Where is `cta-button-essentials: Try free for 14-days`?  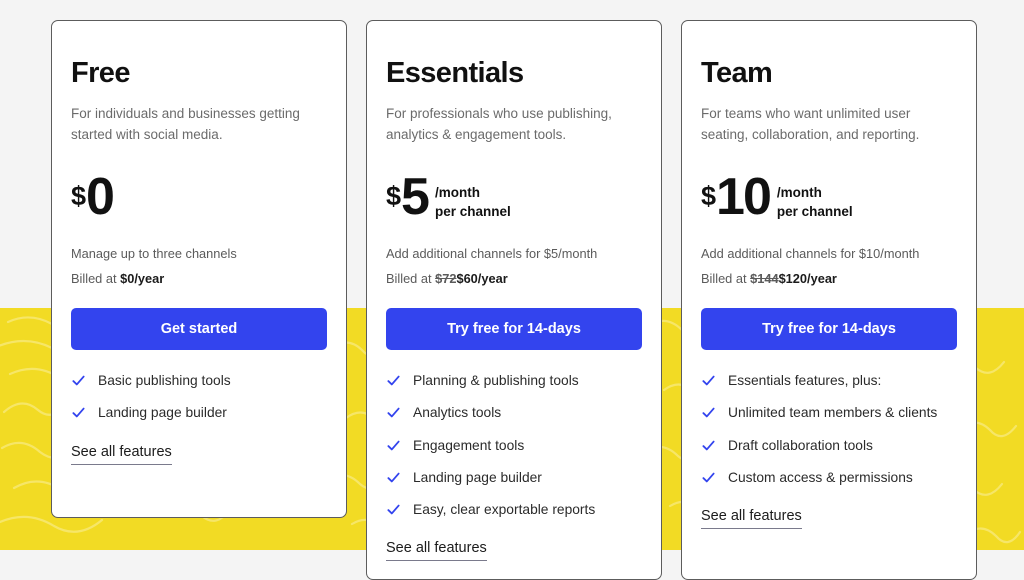 cta-button-essentials: Try free for 14-days is located at coordinates (514, 329).